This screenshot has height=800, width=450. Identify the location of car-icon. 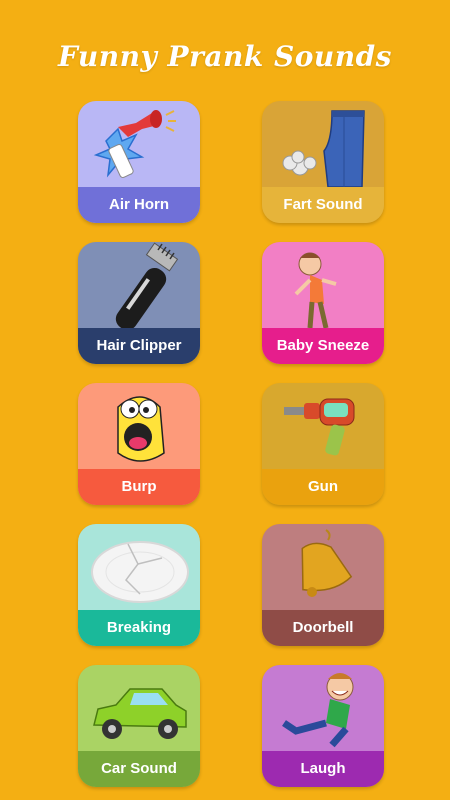
(139, 709).